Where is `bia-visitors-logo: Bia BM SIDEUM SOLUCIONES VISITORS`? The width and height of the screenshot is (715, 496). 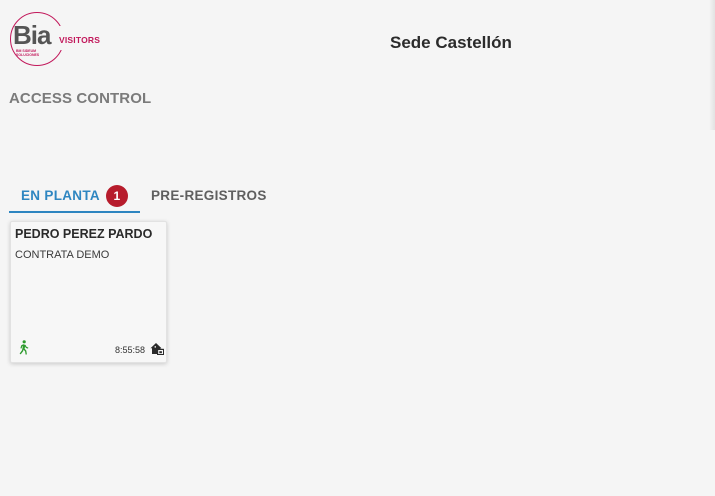 bia-visitors-logo: Bia BM SIDEUM SOLUCIONES VISITORS is located at coordinates (58, 40).